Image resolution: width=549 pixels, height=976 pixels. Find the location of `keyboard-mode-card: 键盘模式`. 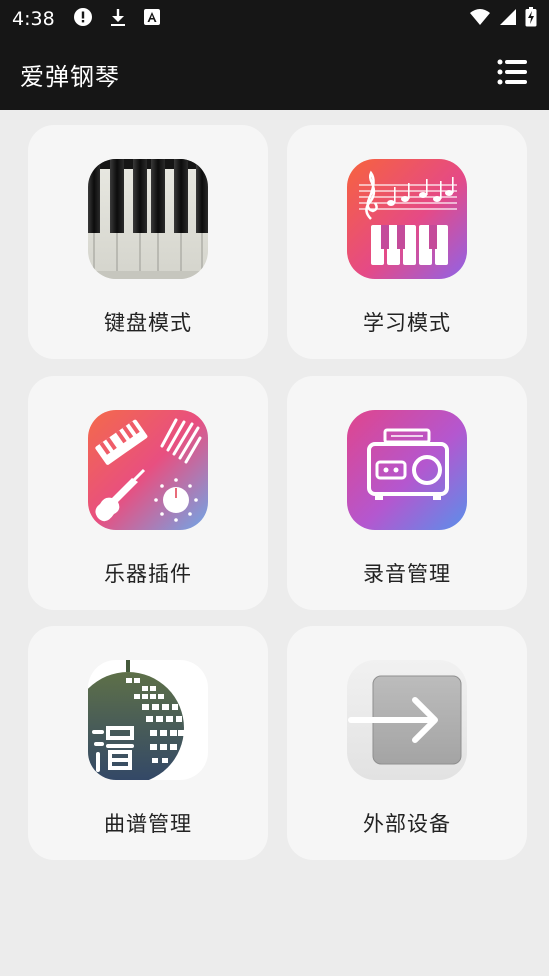

keyboard-mode-card: 键盘模式 is located at coordinates (148, 242).